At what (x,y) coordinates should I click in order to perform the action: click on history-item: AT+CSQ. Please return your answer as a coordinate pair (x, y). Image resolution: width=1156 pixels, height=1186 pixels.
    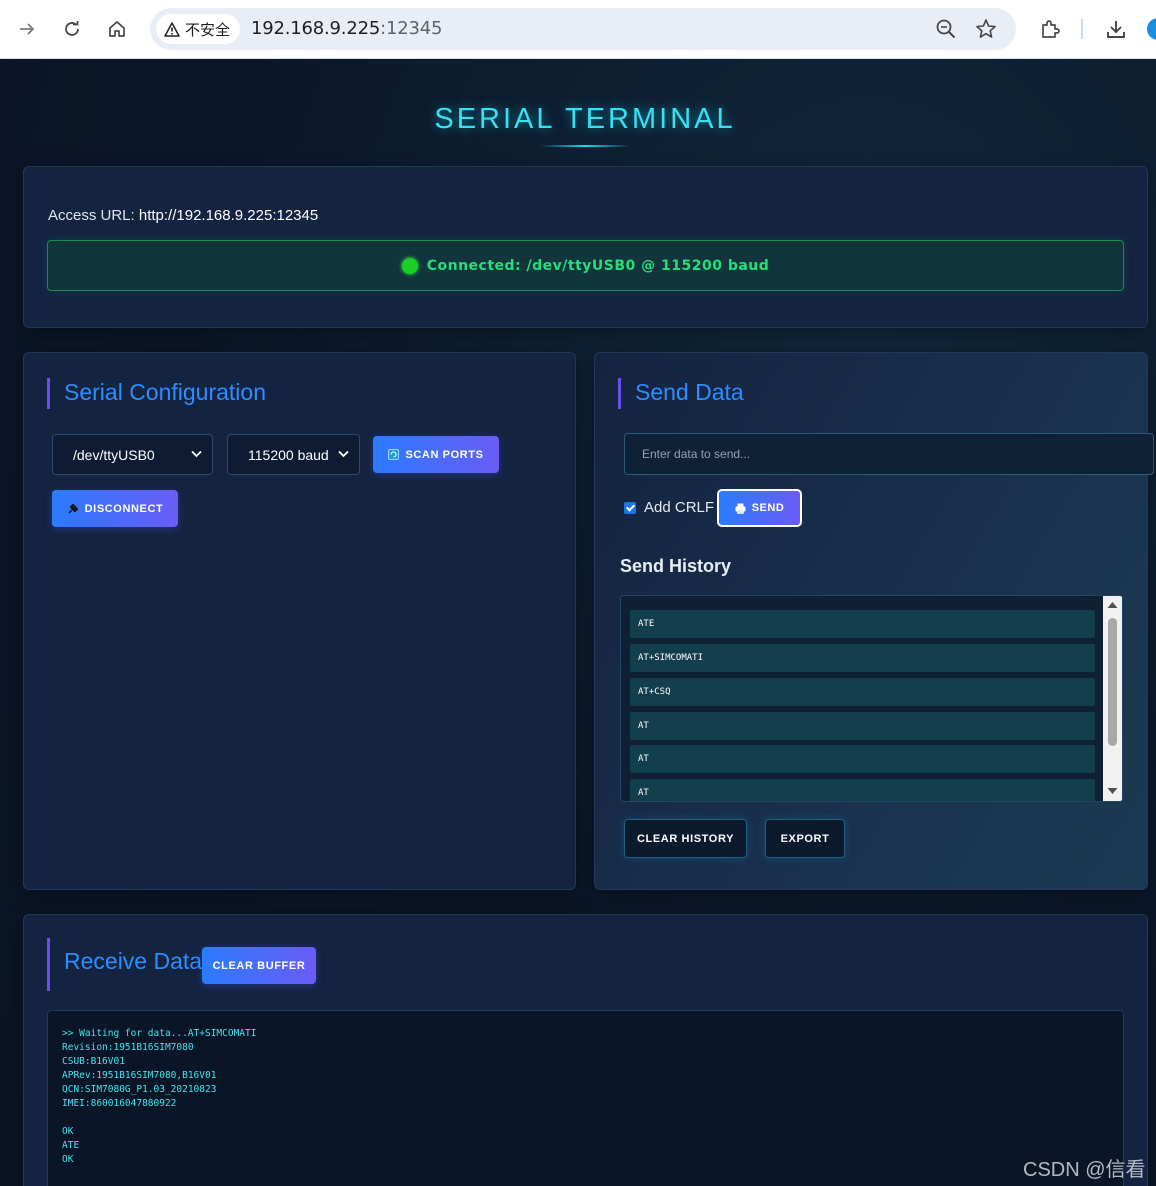
    Looking at the image, I should click on (862, 692).